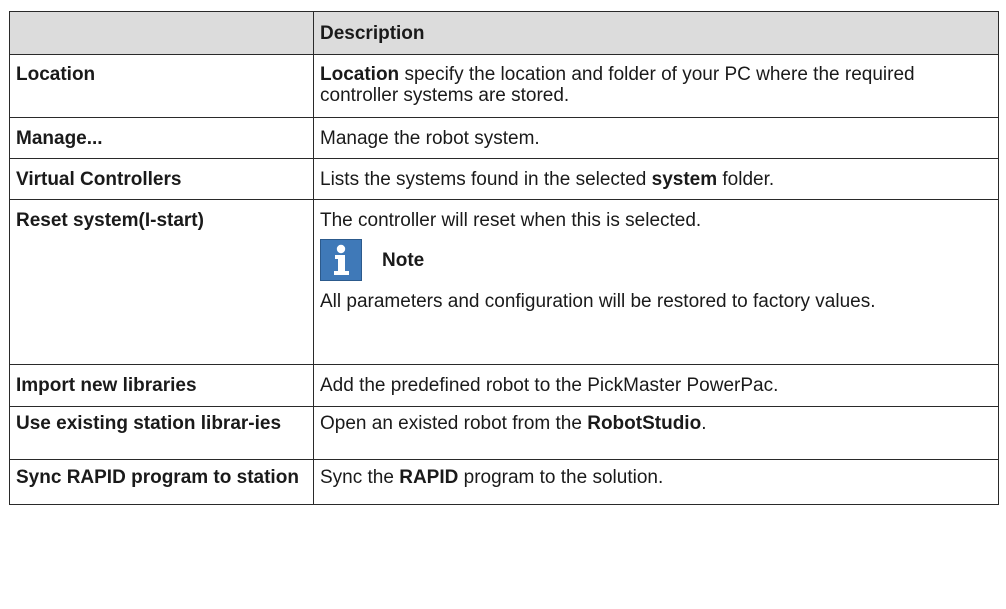 This screenshot has height=609, width=1006. What do you see at coordinates (161, 433) in the screenshot?
I see `param-name: Use existing station librar-ies` at bounding box center [161, 433].